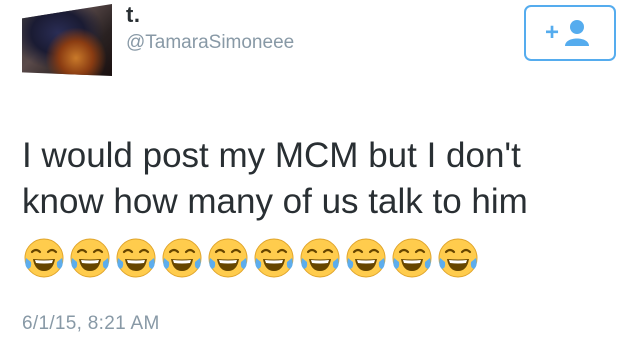 Image resolution: width=640 pixels, height=360 pixels. I want to click on tweet-text-line-2: know how many of us talk to him, so click(275, 201).